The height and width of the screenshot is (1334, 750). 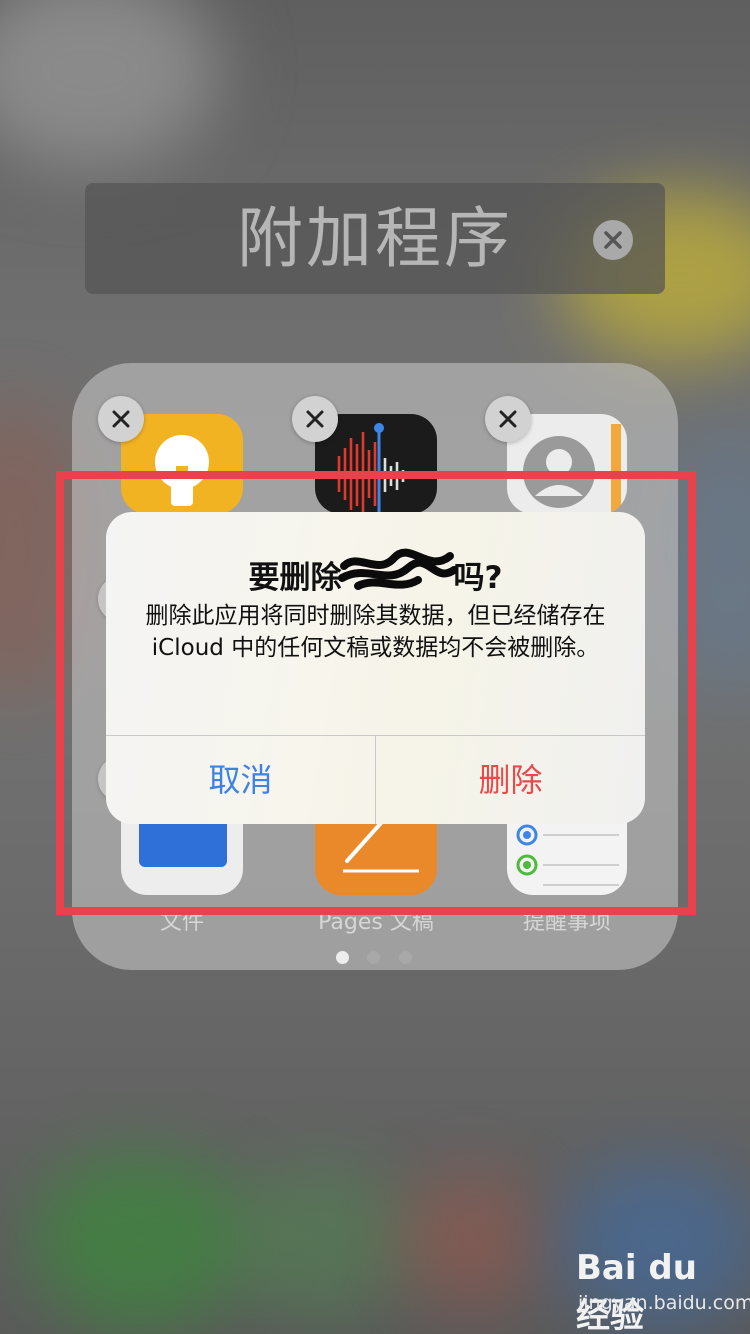 I want to click on clear-title-button, so click(x=613, y=240).